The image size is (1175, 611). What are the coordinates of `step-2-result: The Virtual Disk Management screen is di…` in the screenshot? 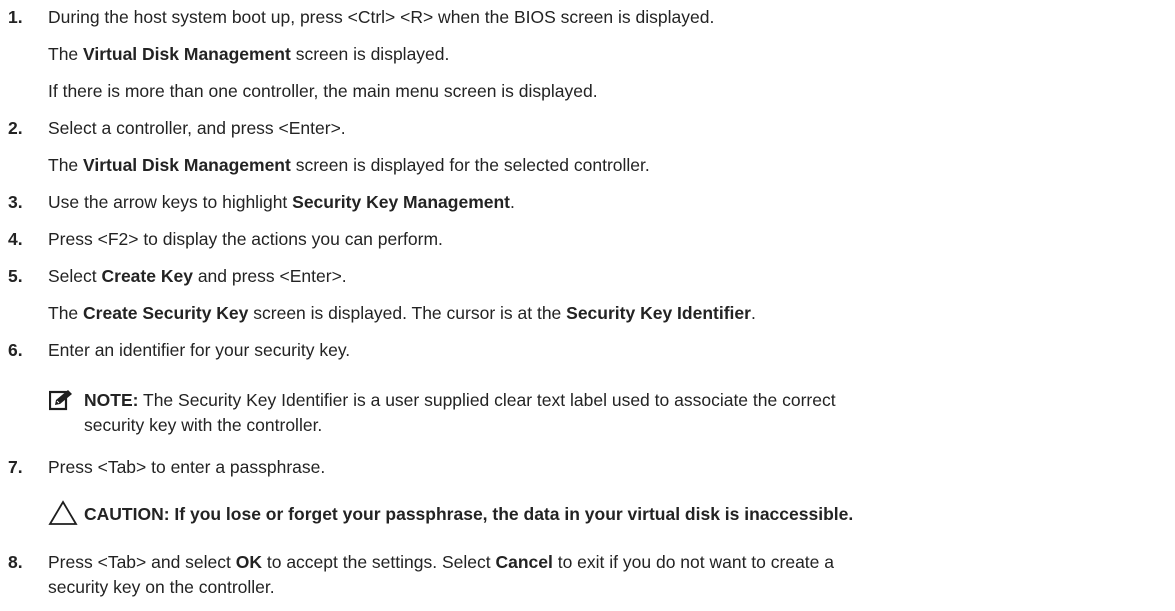 It's located at (349, 165).